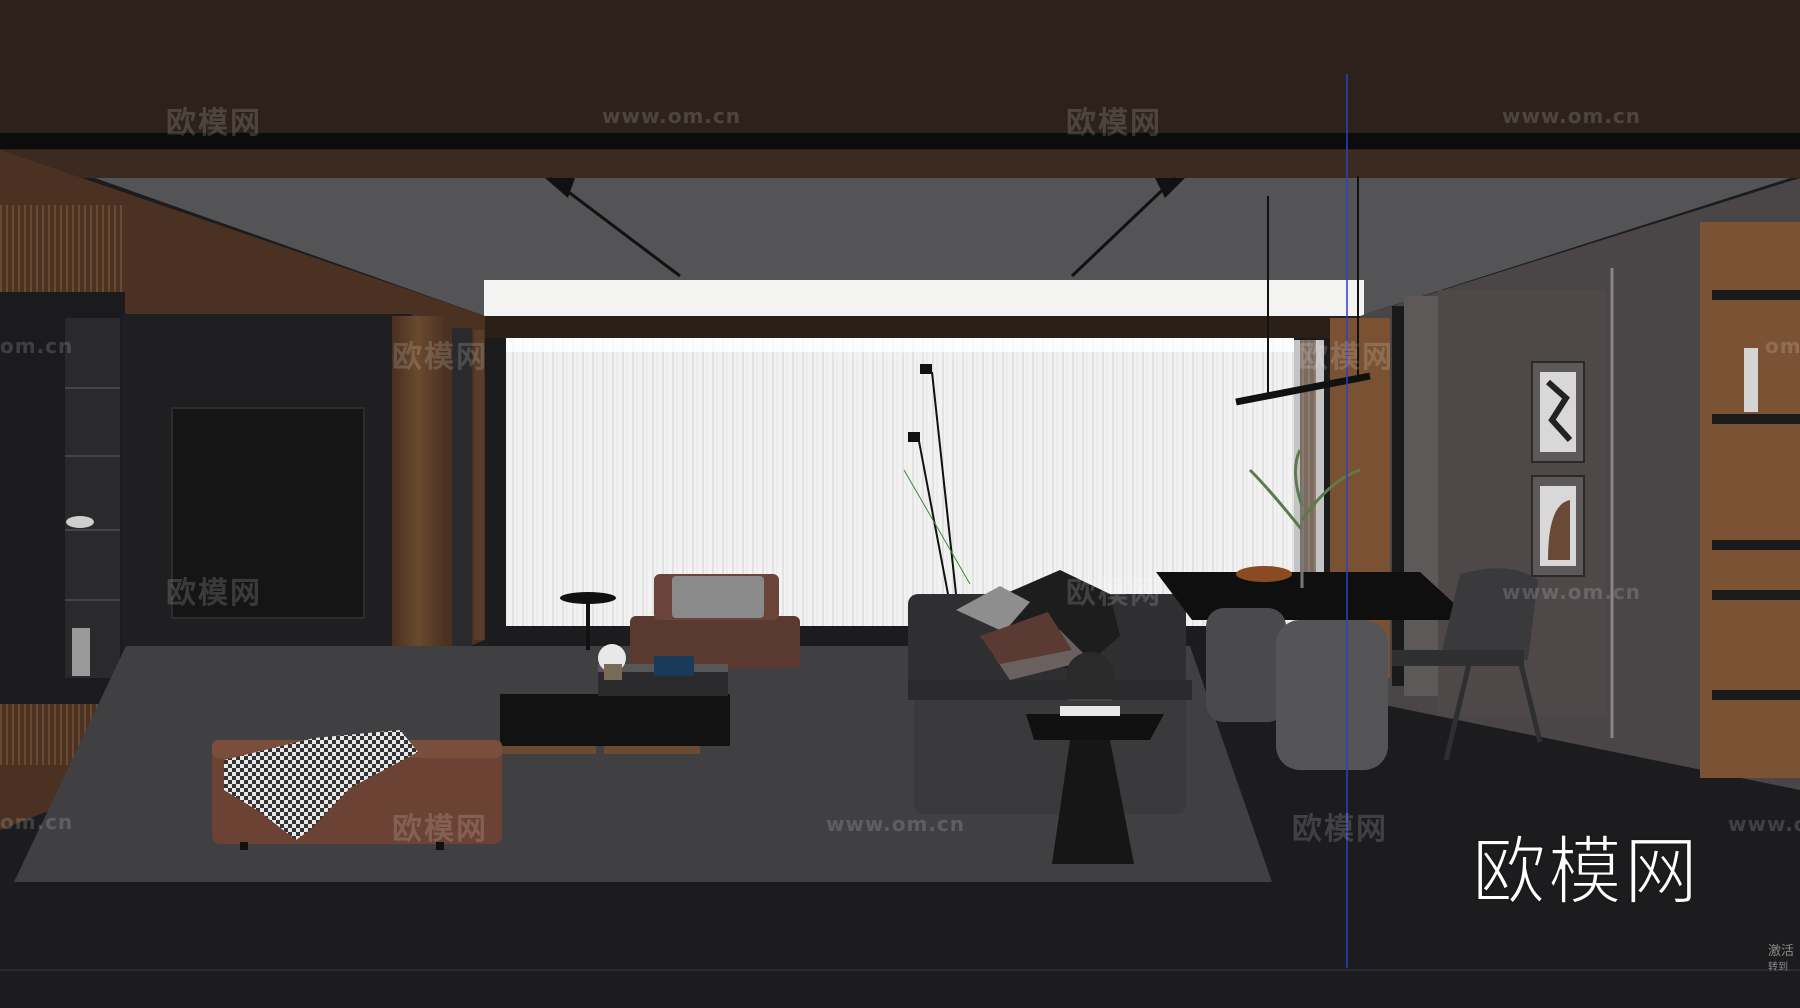  I want to click on activation-line-1: 激活, so click(1781, 951).